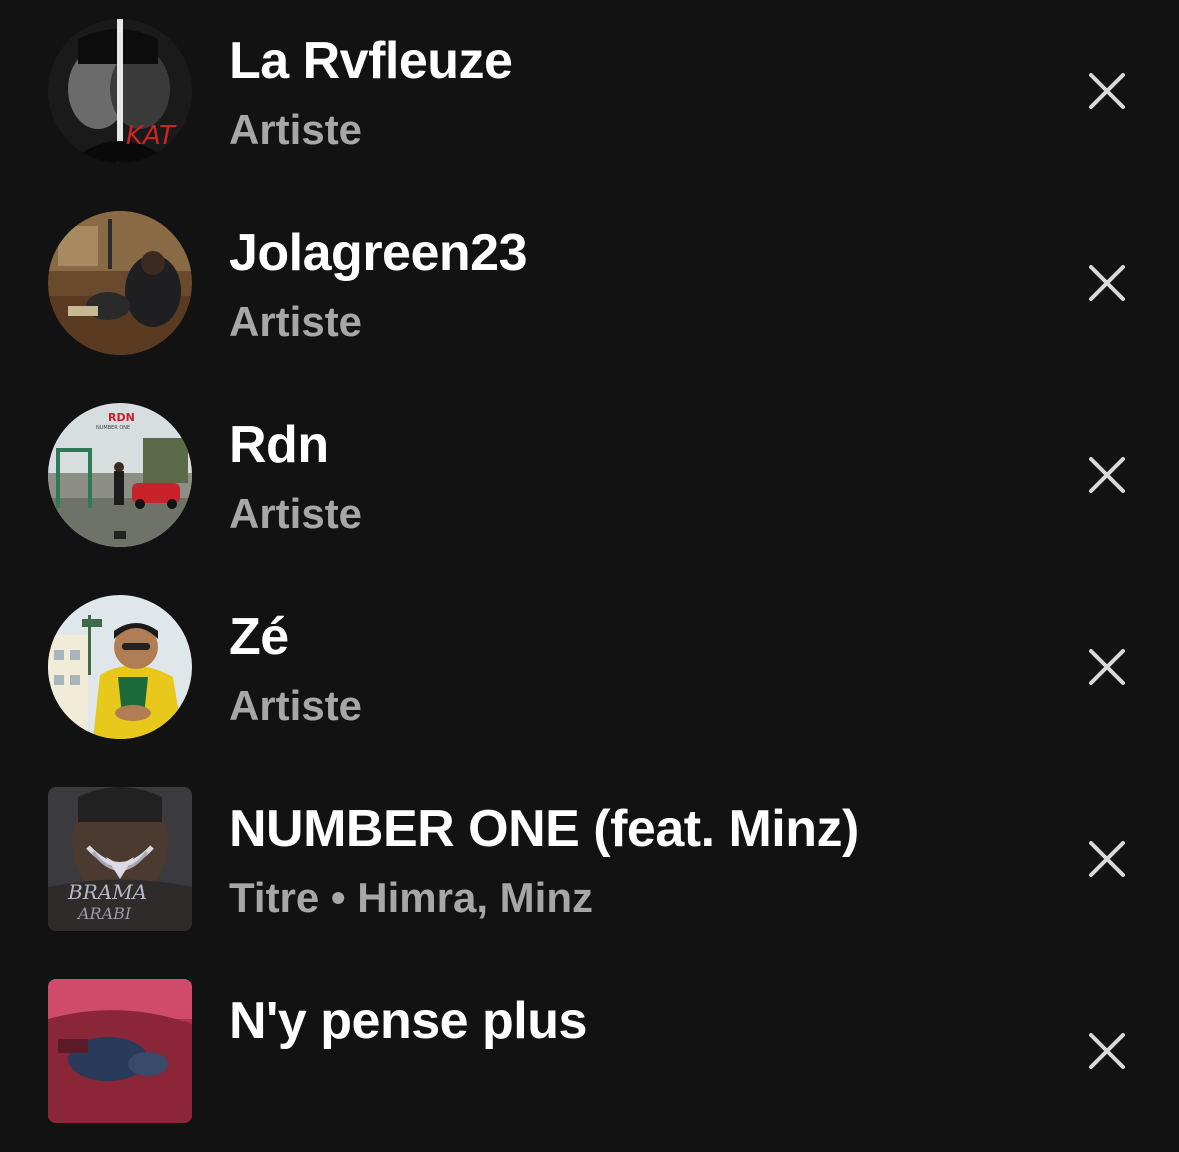  Describe the element at coordinates (120, 475) in the screenshot. I see `artist-avatar: RDN NUMBER ONE` at that location.